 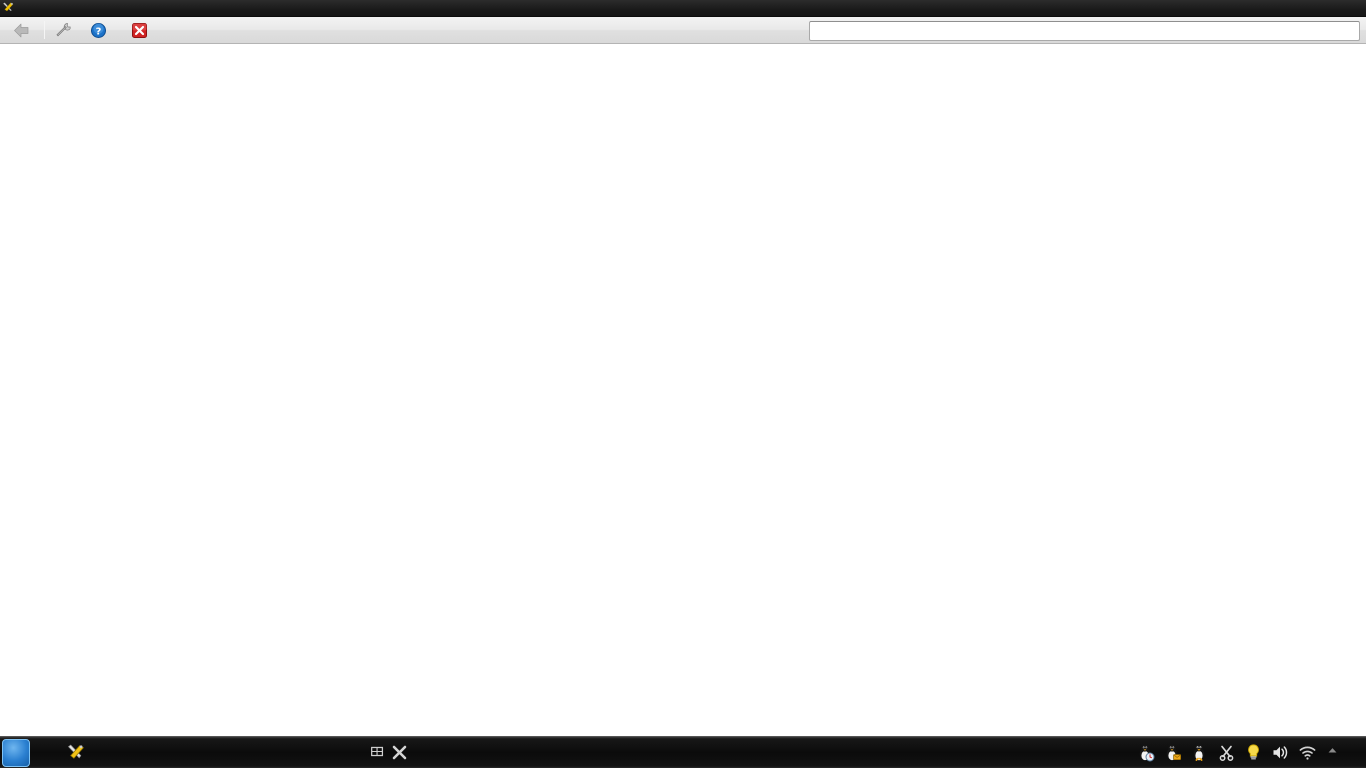 I want to click on toolbar-separator, so click(x=44, y=30).